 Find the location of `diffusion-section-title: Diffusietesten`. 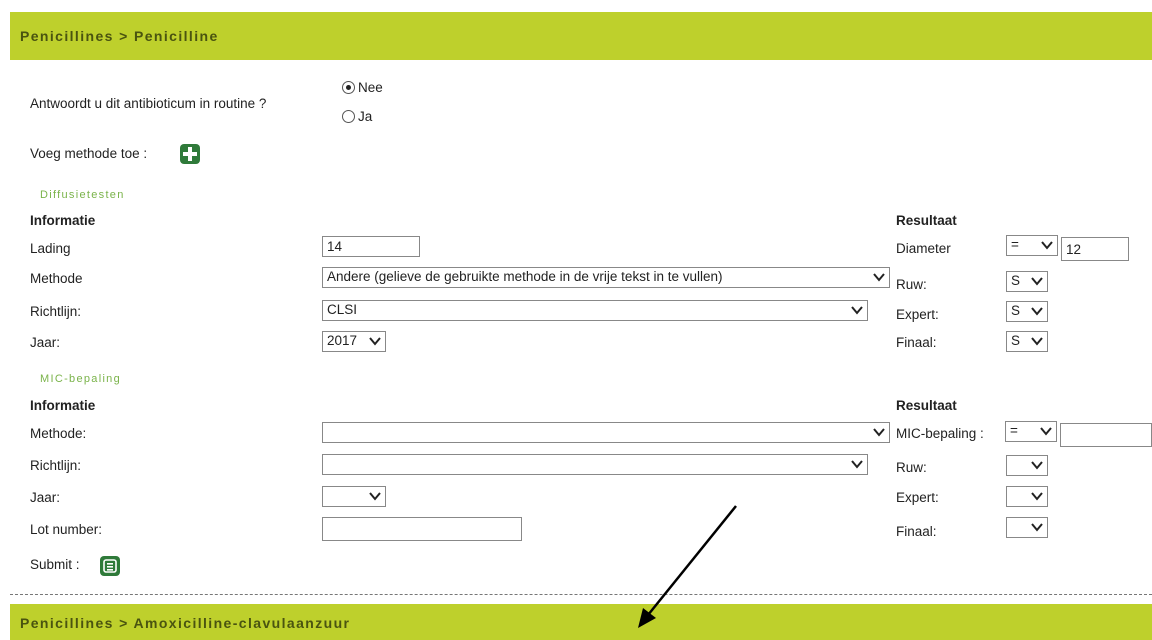

diffusion-section-title: Diffusietesten is located at coordinates (82, 195).